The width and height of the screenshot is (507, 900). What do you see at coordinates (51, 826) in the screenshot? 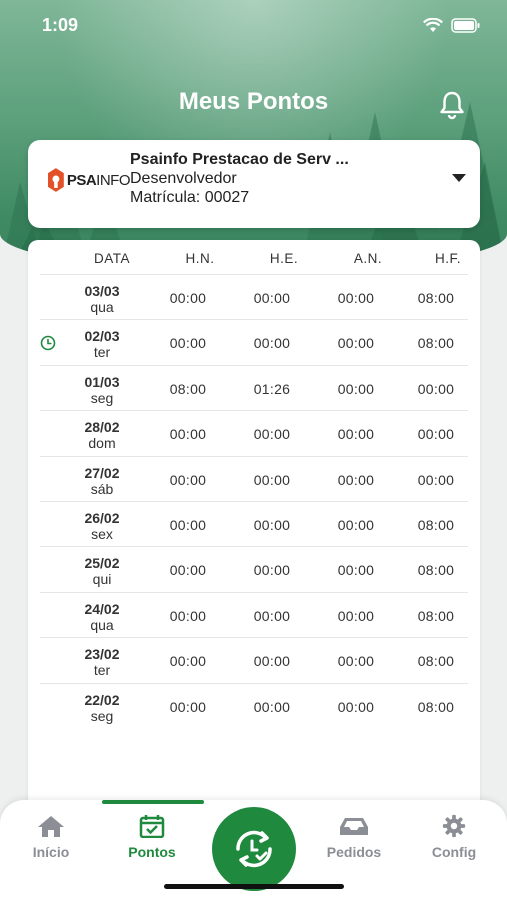
I see `home-icon` at bounding box center [51, 826].